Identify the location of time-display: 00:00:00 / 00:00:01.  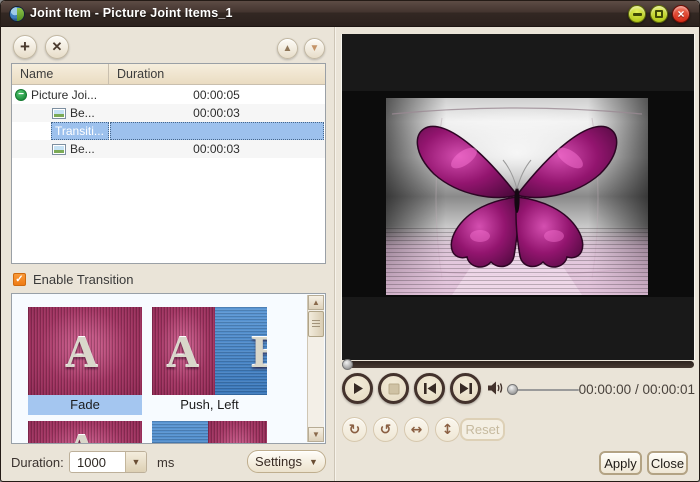
(636, 389).